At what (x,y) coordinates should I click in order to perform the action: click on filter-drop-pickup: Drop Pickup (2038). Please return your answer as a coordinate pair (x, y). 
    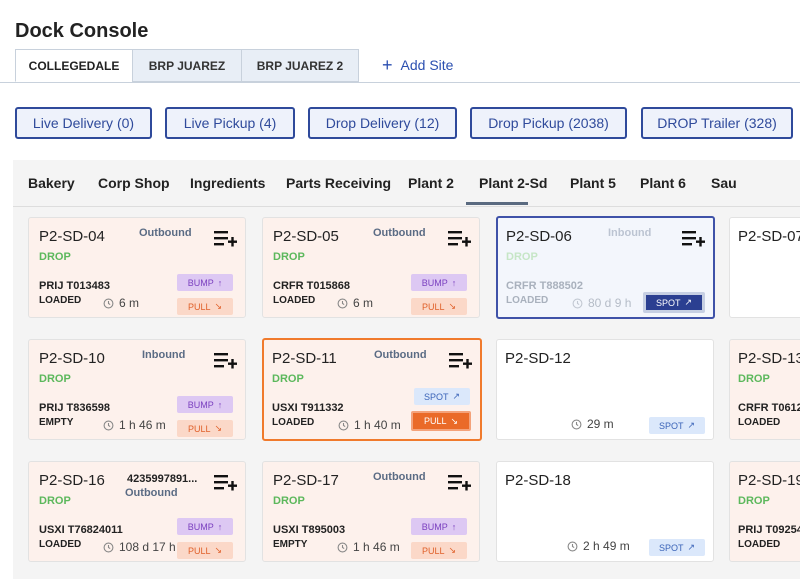
    Looking at the image, I should click on (548, 123).